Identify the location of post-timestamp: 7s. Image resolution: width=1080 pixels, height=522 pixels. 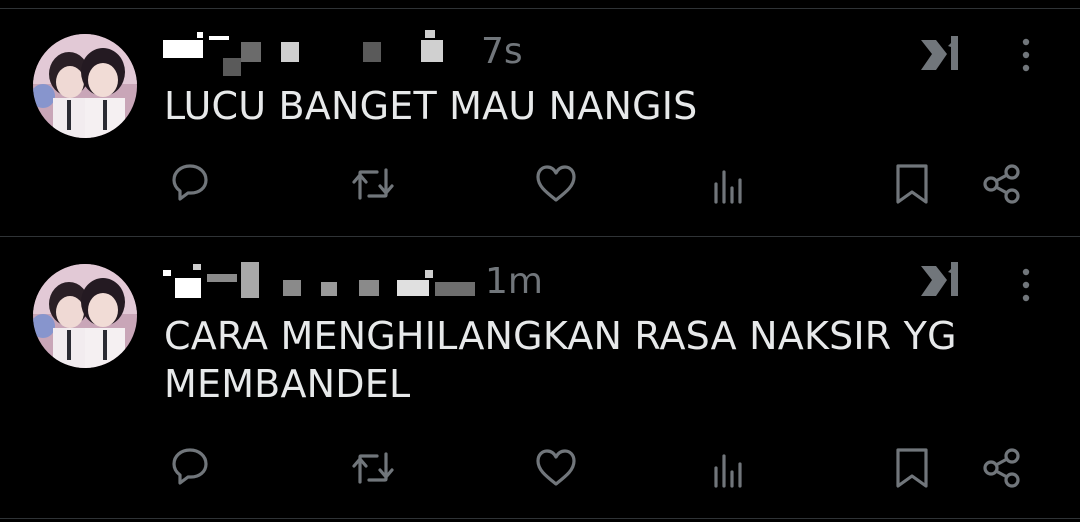
(502, 52).